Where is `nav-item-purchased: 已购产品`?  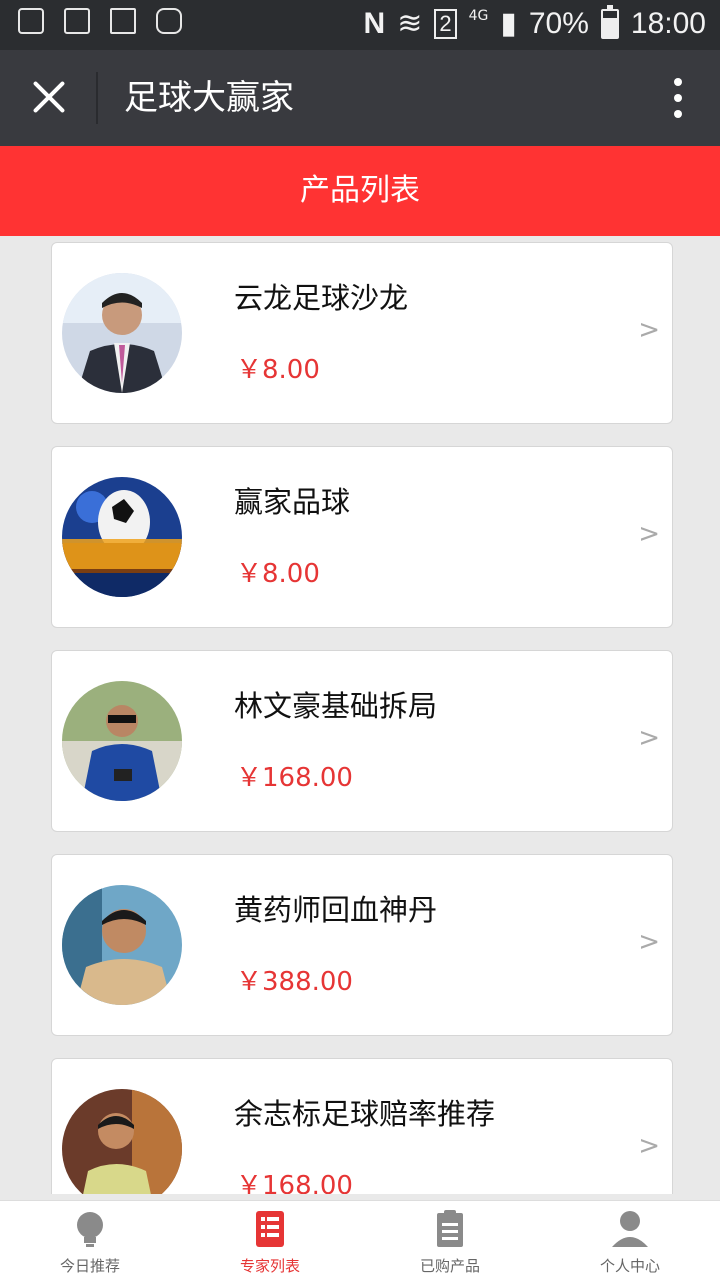 nav-item-purchased: 已购产品 is located at coordinates (450, 1241).